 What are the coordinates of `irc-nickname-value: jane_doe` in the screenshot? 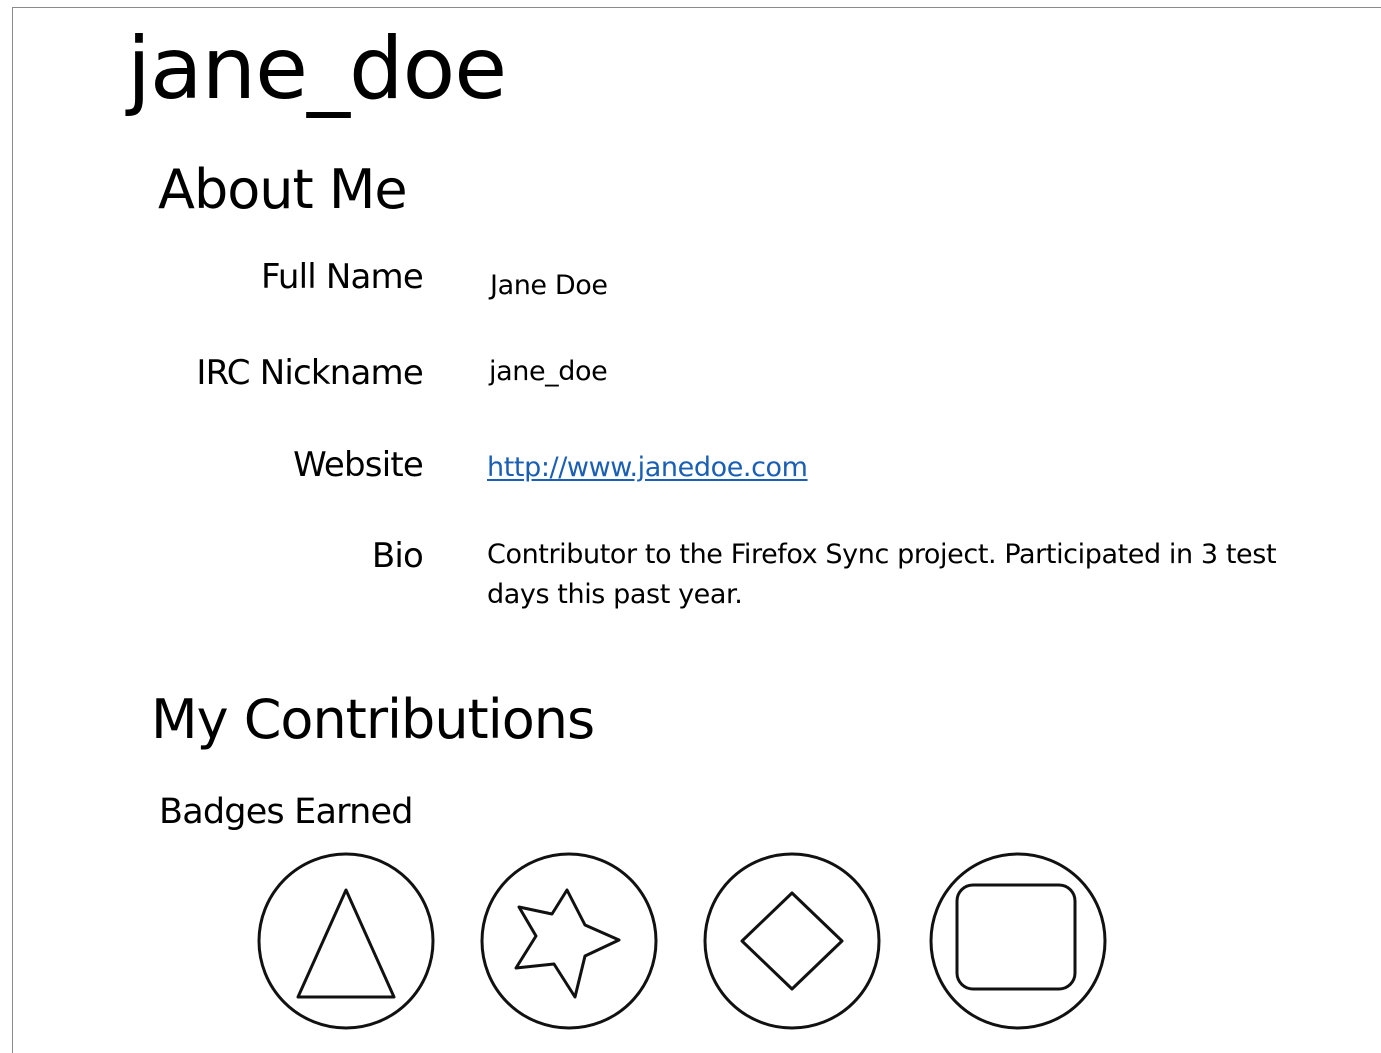 It's located at (548, 371).